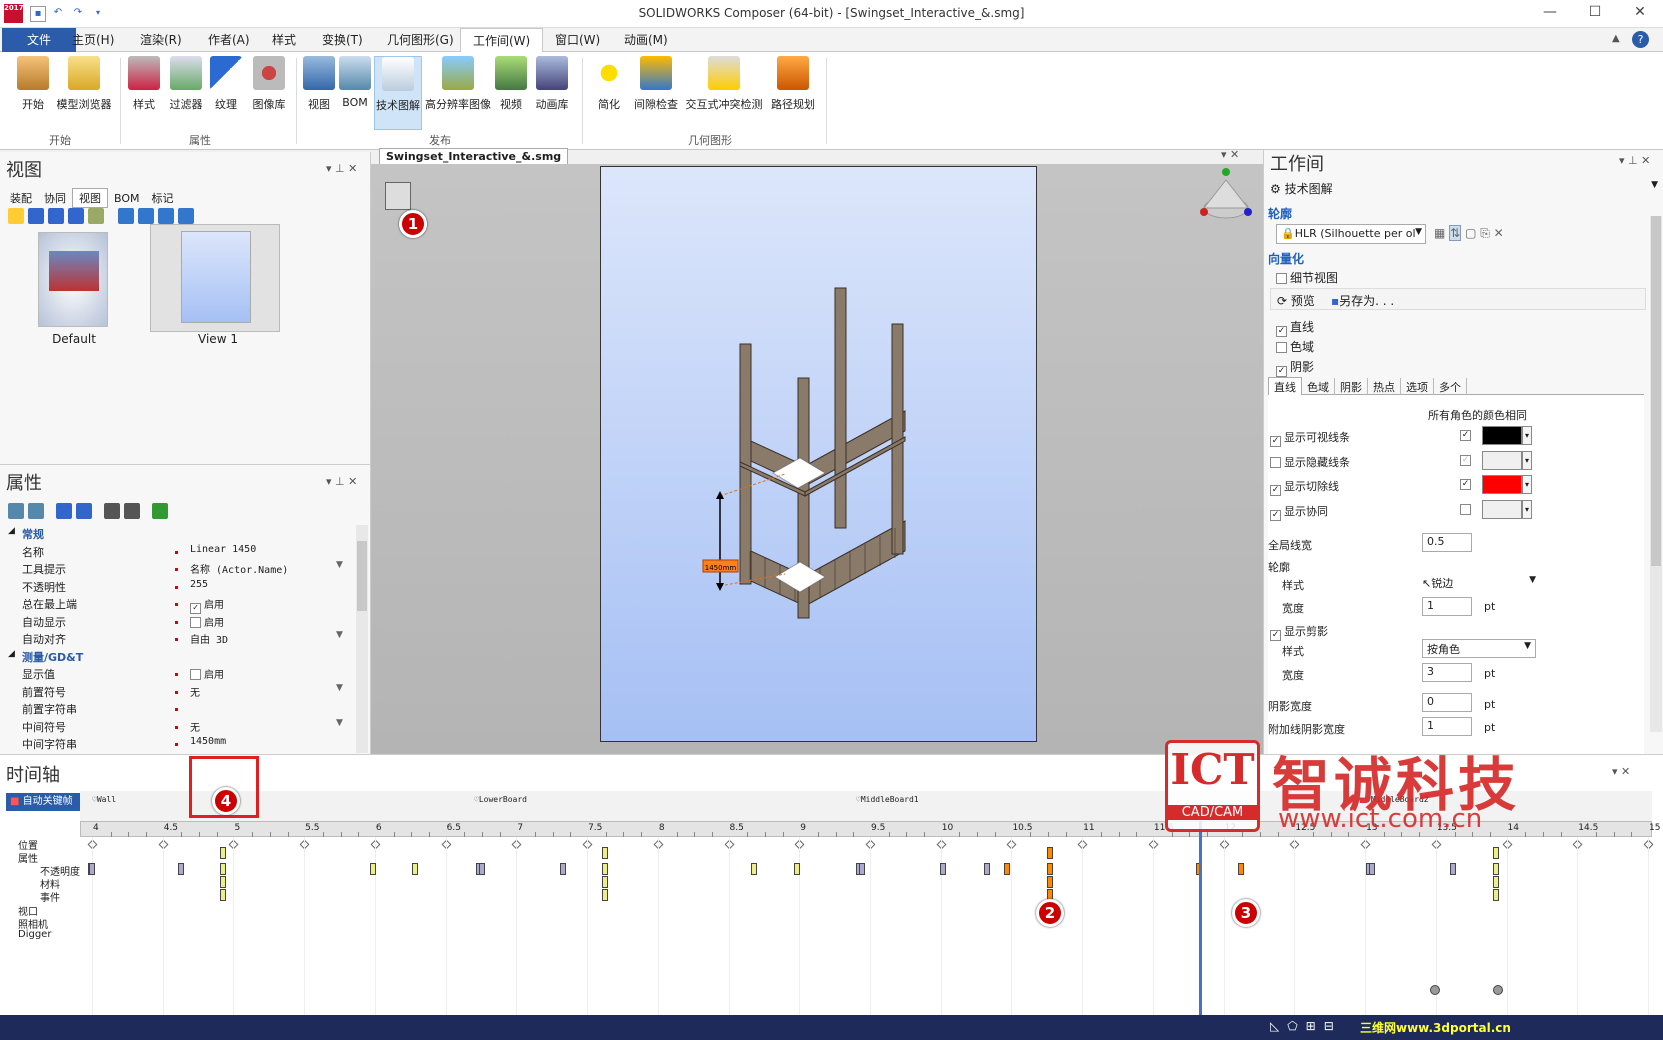 The width and height of the screenshot is (1663, 1040). Describe the element at coordinates (50, 896) in the screenshot. I see `track-label: 事件` at that location.